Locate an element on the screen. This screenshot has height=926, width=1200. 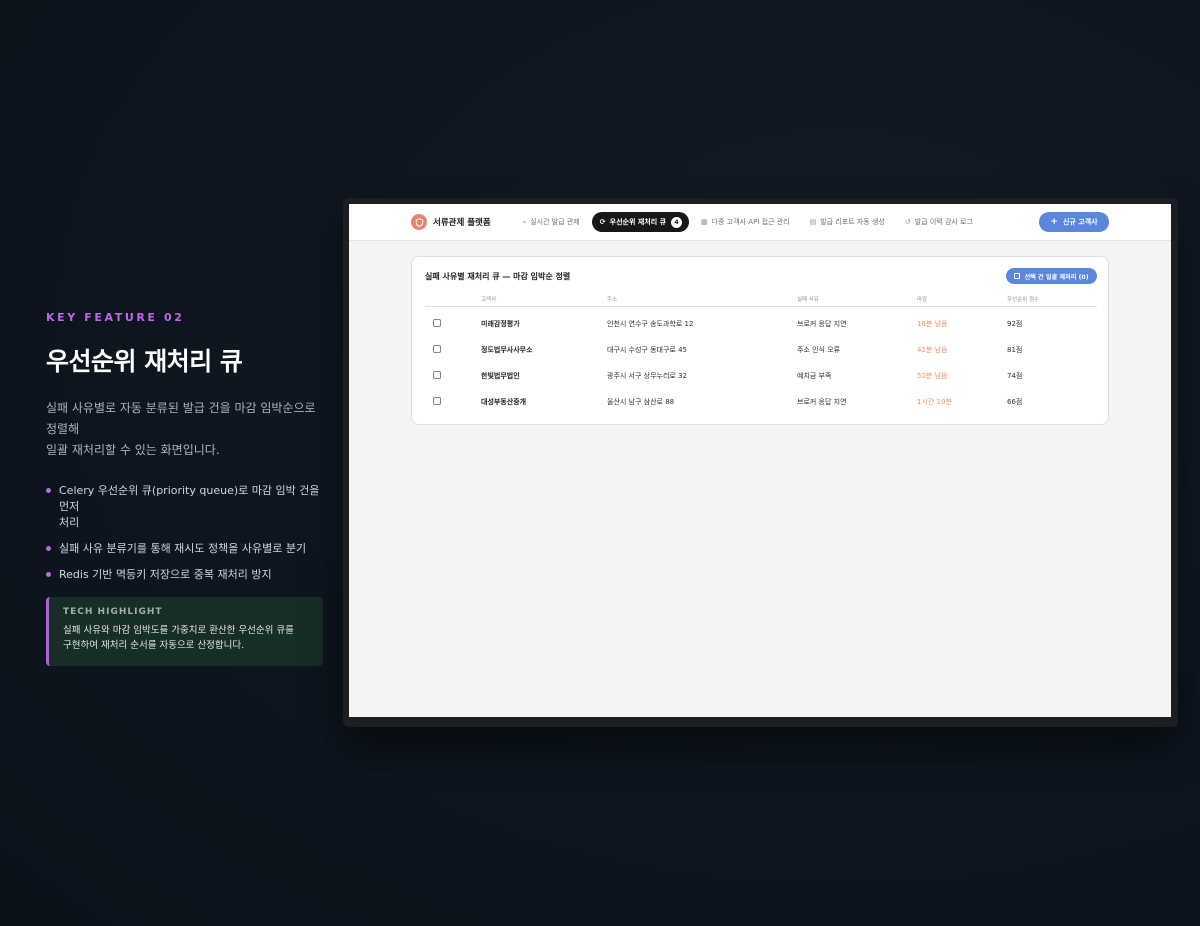
column-header-score: 우선순위 점수 is located at coordinates (1023, 299).